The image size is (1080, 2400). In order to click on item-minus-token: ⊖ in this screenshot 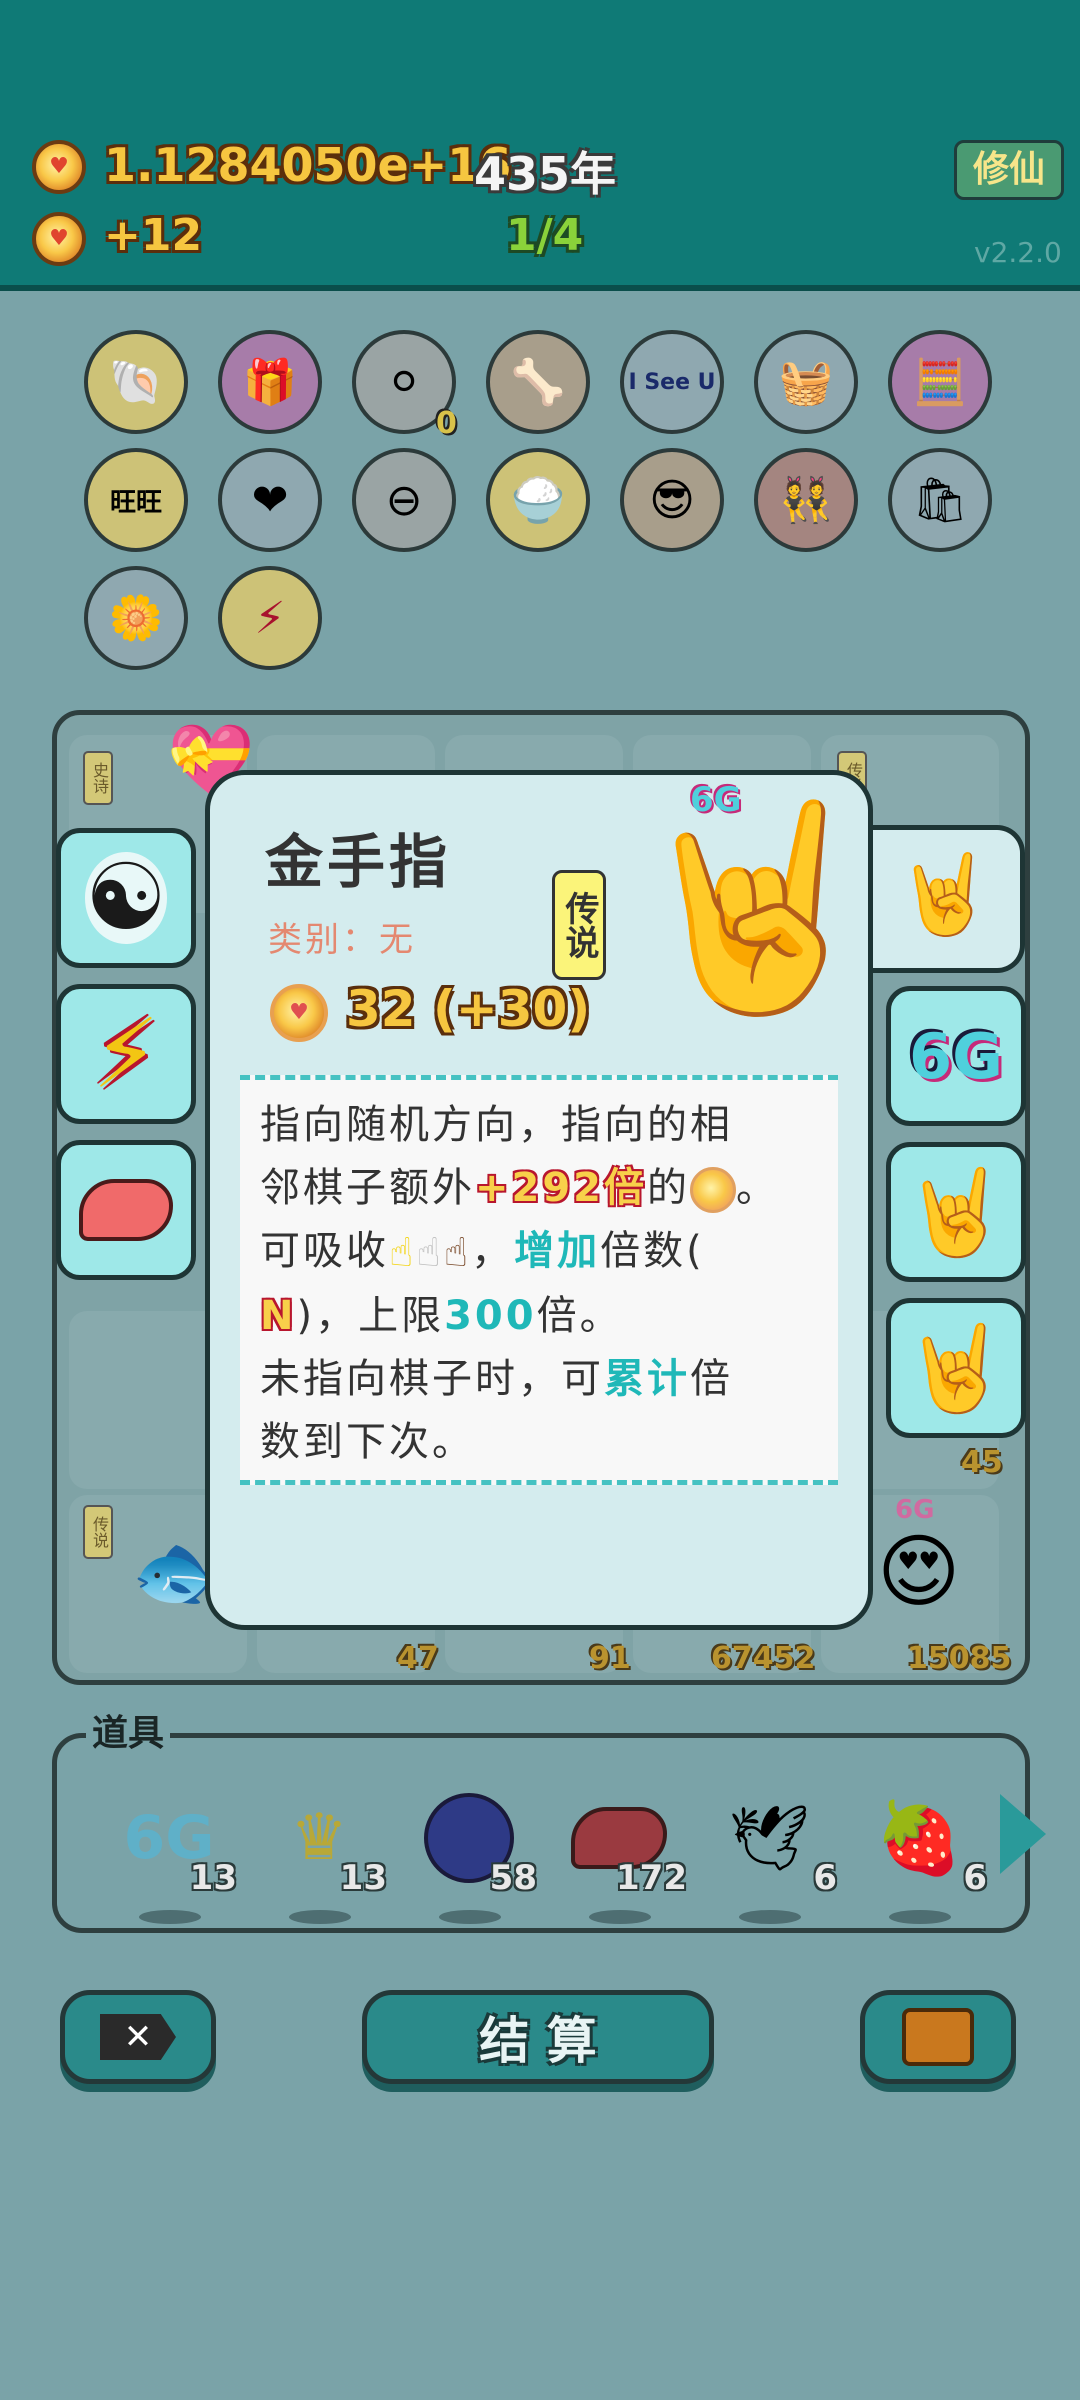, I will do `click(404, 500)`.